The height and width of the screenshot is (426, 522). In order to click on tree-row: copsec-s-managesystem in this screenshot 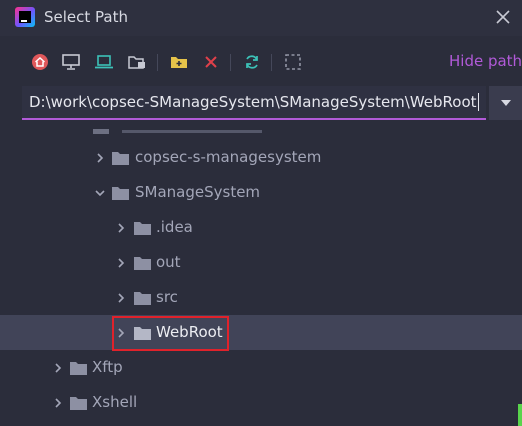, I will do `click(261, 157)`.